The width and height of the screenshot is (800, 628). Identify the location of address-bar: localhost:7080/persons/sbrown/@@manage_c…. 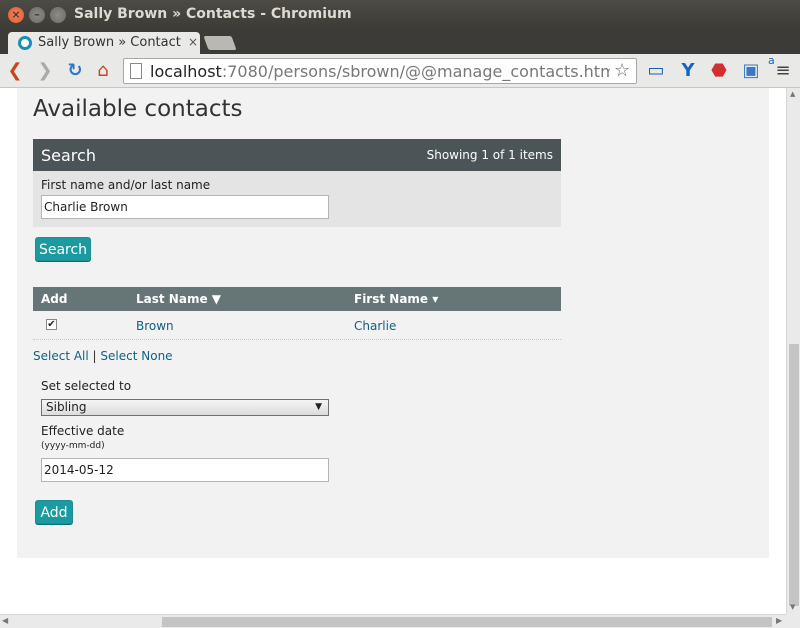
(380, 71).